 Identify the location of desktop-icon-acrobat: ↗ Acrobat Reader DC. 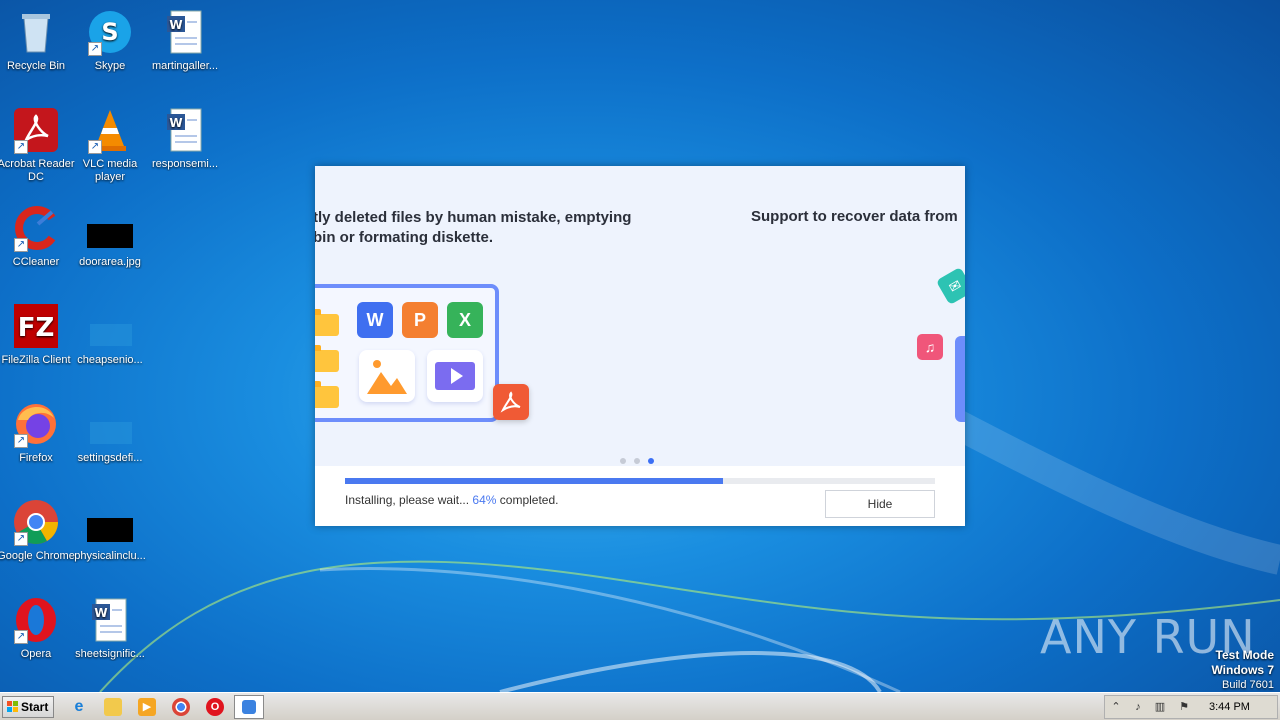
(37, 145).